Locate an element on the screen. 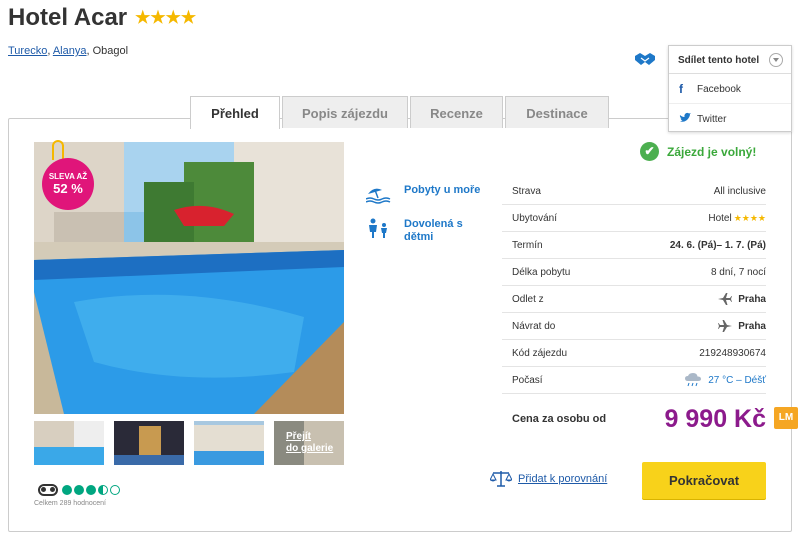  feature-family: Dovolená s dětmi is located at coordinates (430, 231).